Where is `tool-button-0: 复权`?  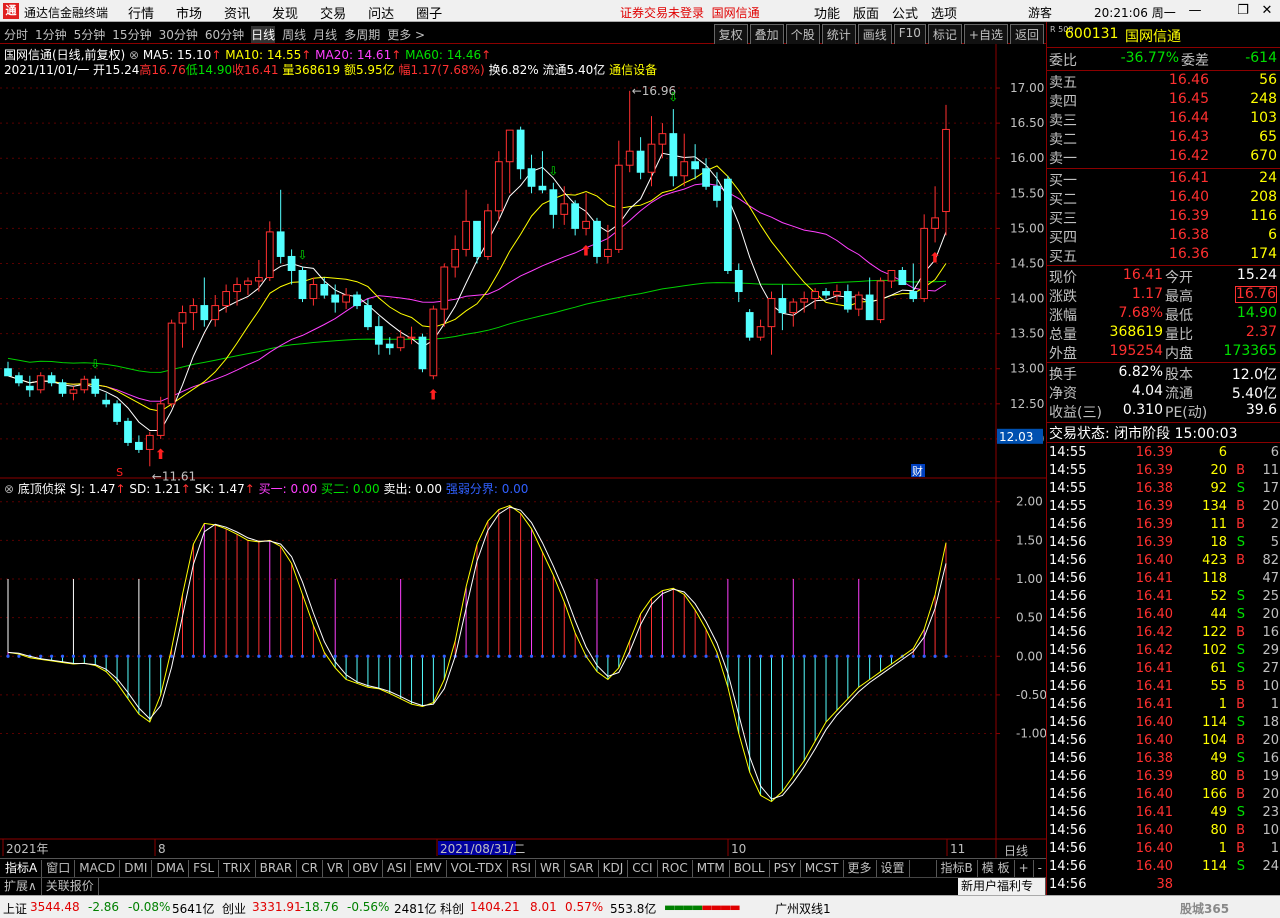
tool-button-0: 复权 is located at coordinates (730, 34).